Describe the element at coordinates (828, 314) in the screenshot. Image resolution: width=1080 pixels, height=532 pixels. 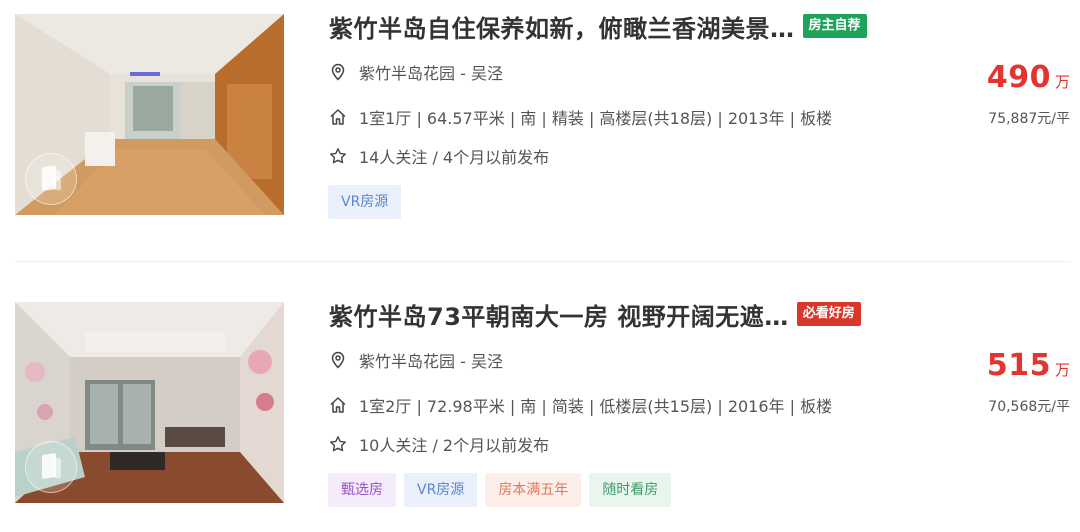
I see `must-see-badge: 必看好房` at that location.